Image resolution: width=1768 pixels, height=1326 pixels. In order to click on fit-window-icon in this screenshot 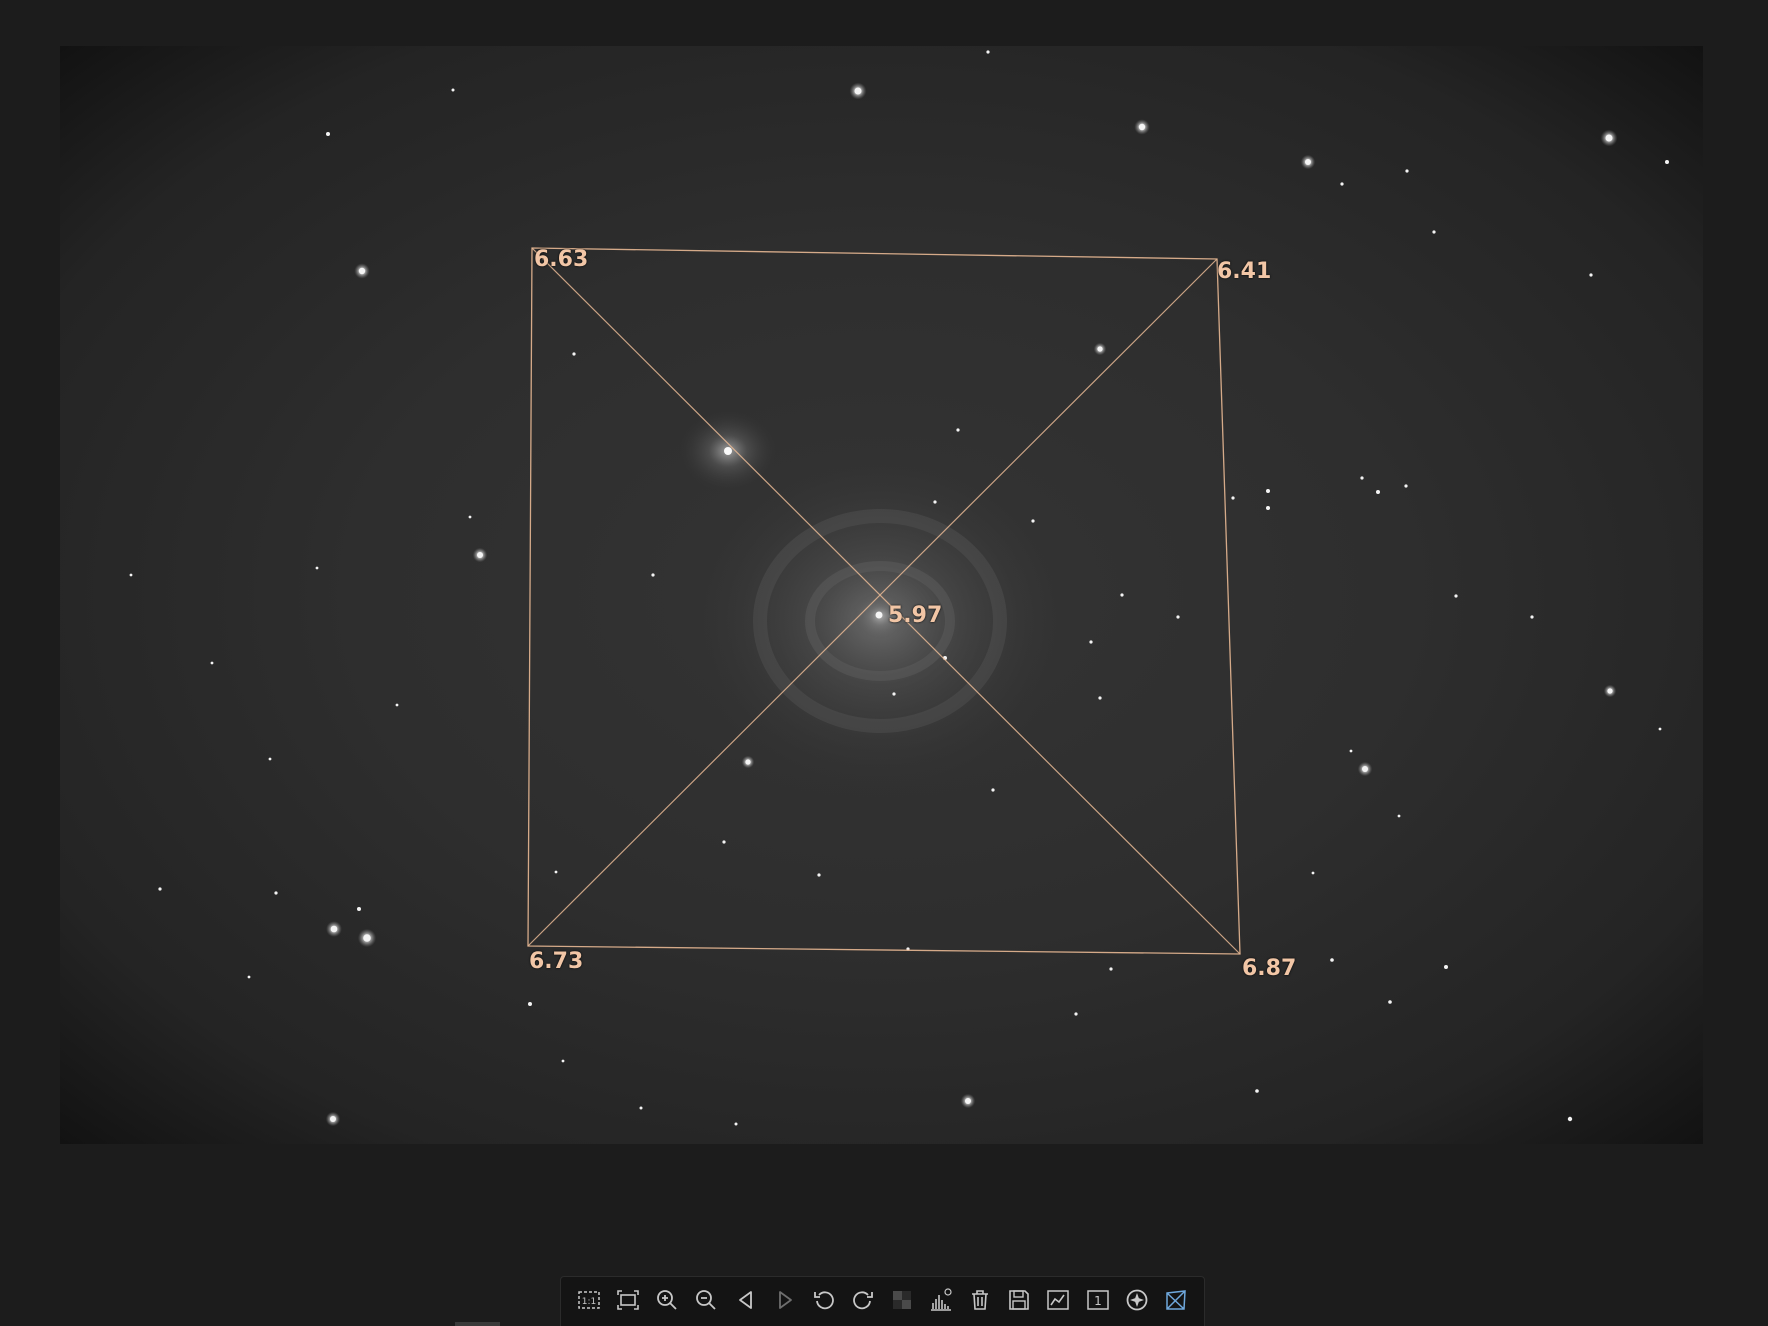, I will do `click(628, 1302)`.